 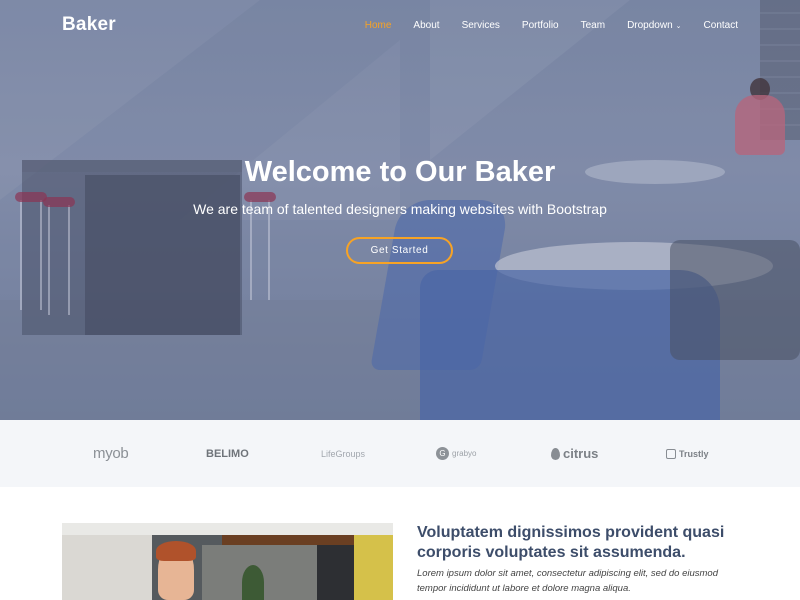 I want to click on nav-item-label: Contact, so click(x=720, y=25).